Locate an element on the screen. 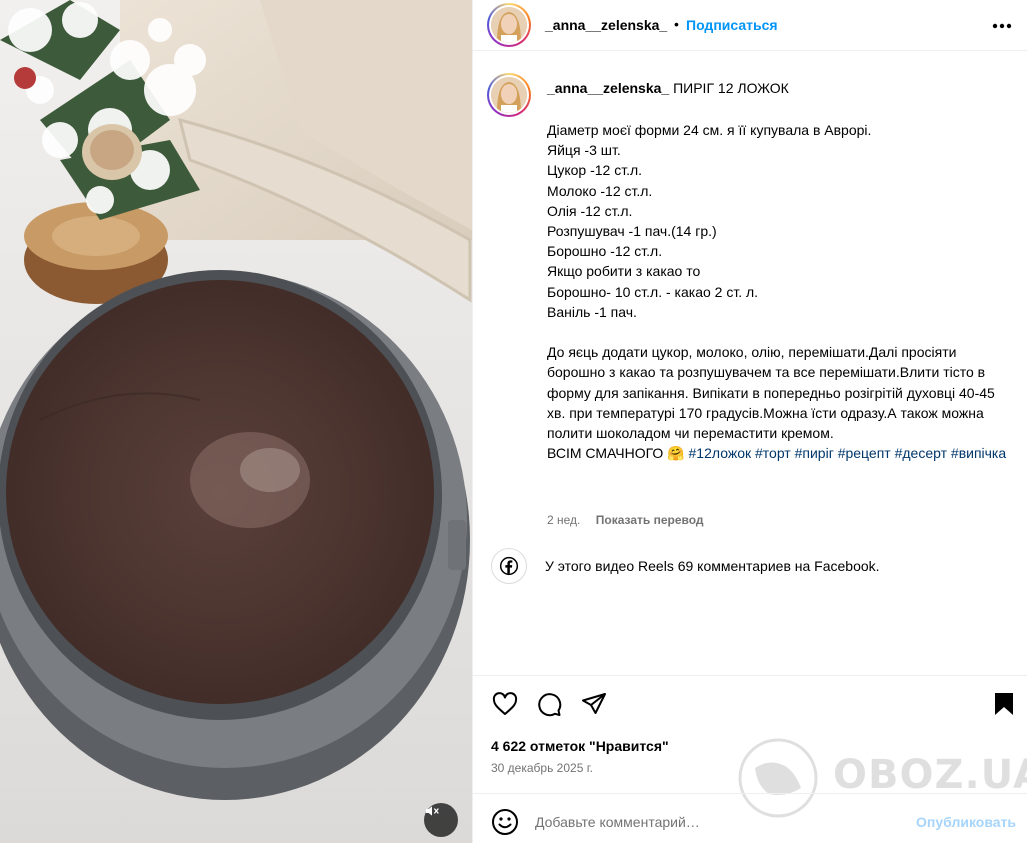 Image resolution: width=1027 pixels, height=843 pixels. caption-title-text: ПИРІГ 12 ЛОЖОК is located at coordinates (731, 88).